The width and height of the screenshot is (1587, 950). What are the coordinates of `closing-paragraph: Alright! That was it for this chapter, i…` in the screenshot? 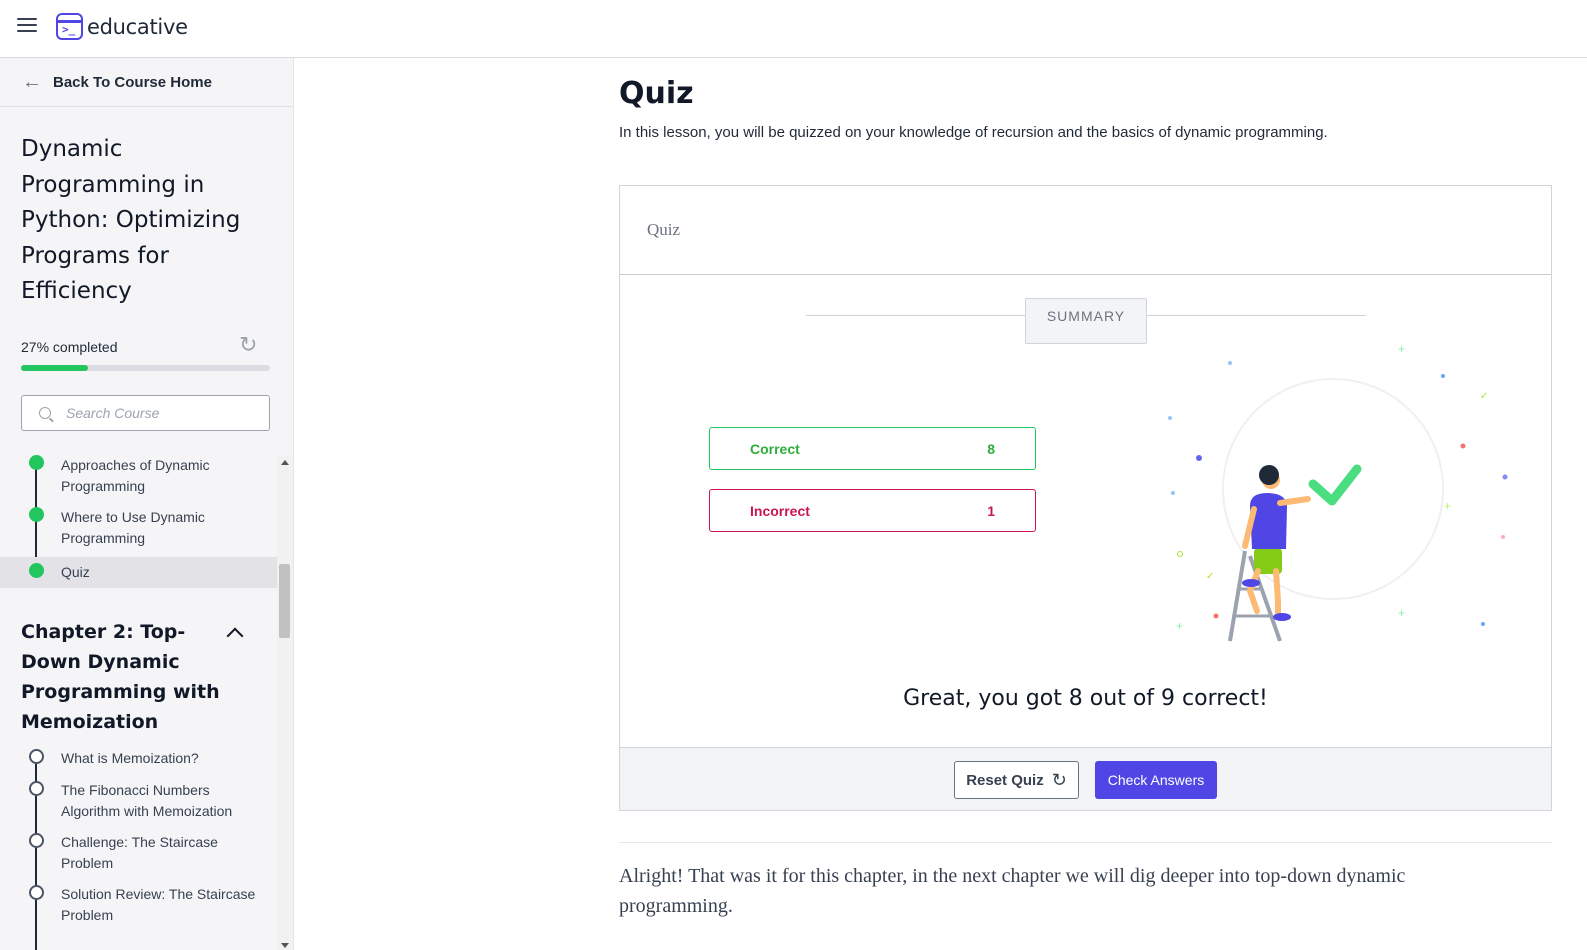 It's located at (1012, 891).